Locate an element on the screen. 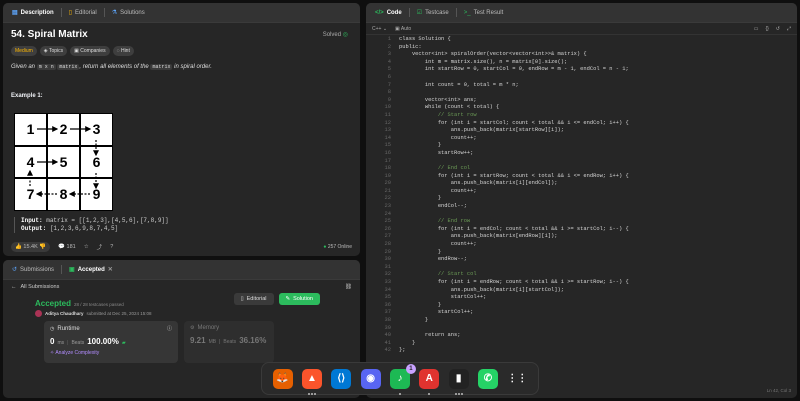 The width and height of the screenshot is (800, 401). code-line: 21 count++; is located at coordinates (581, 192).